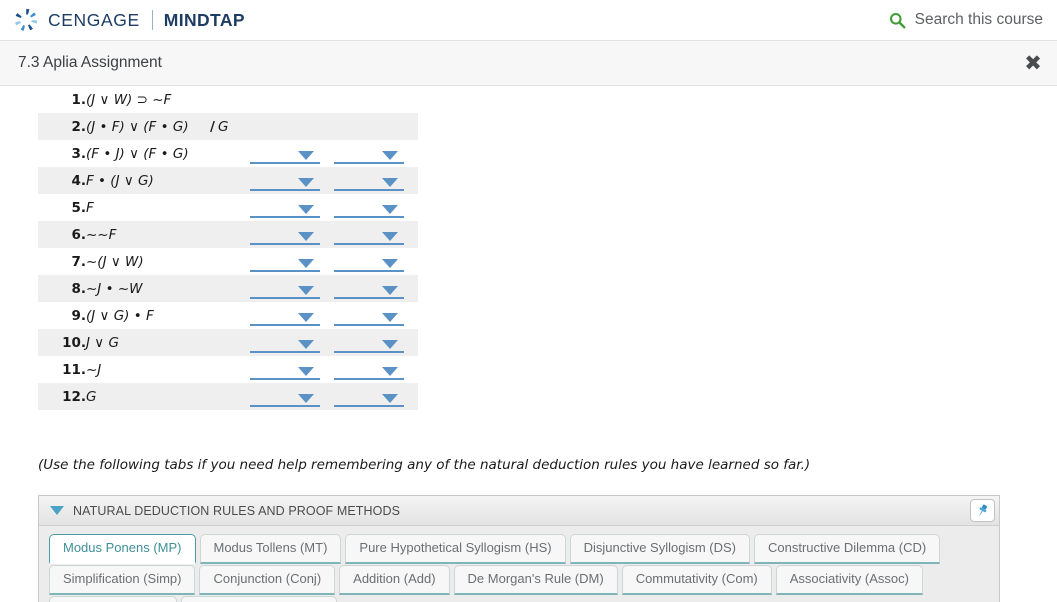  What do you see at coordinates (228, 234) in the screenshot?
I see `proof-row: 6. ~~F` at bounding box center [228, 234].